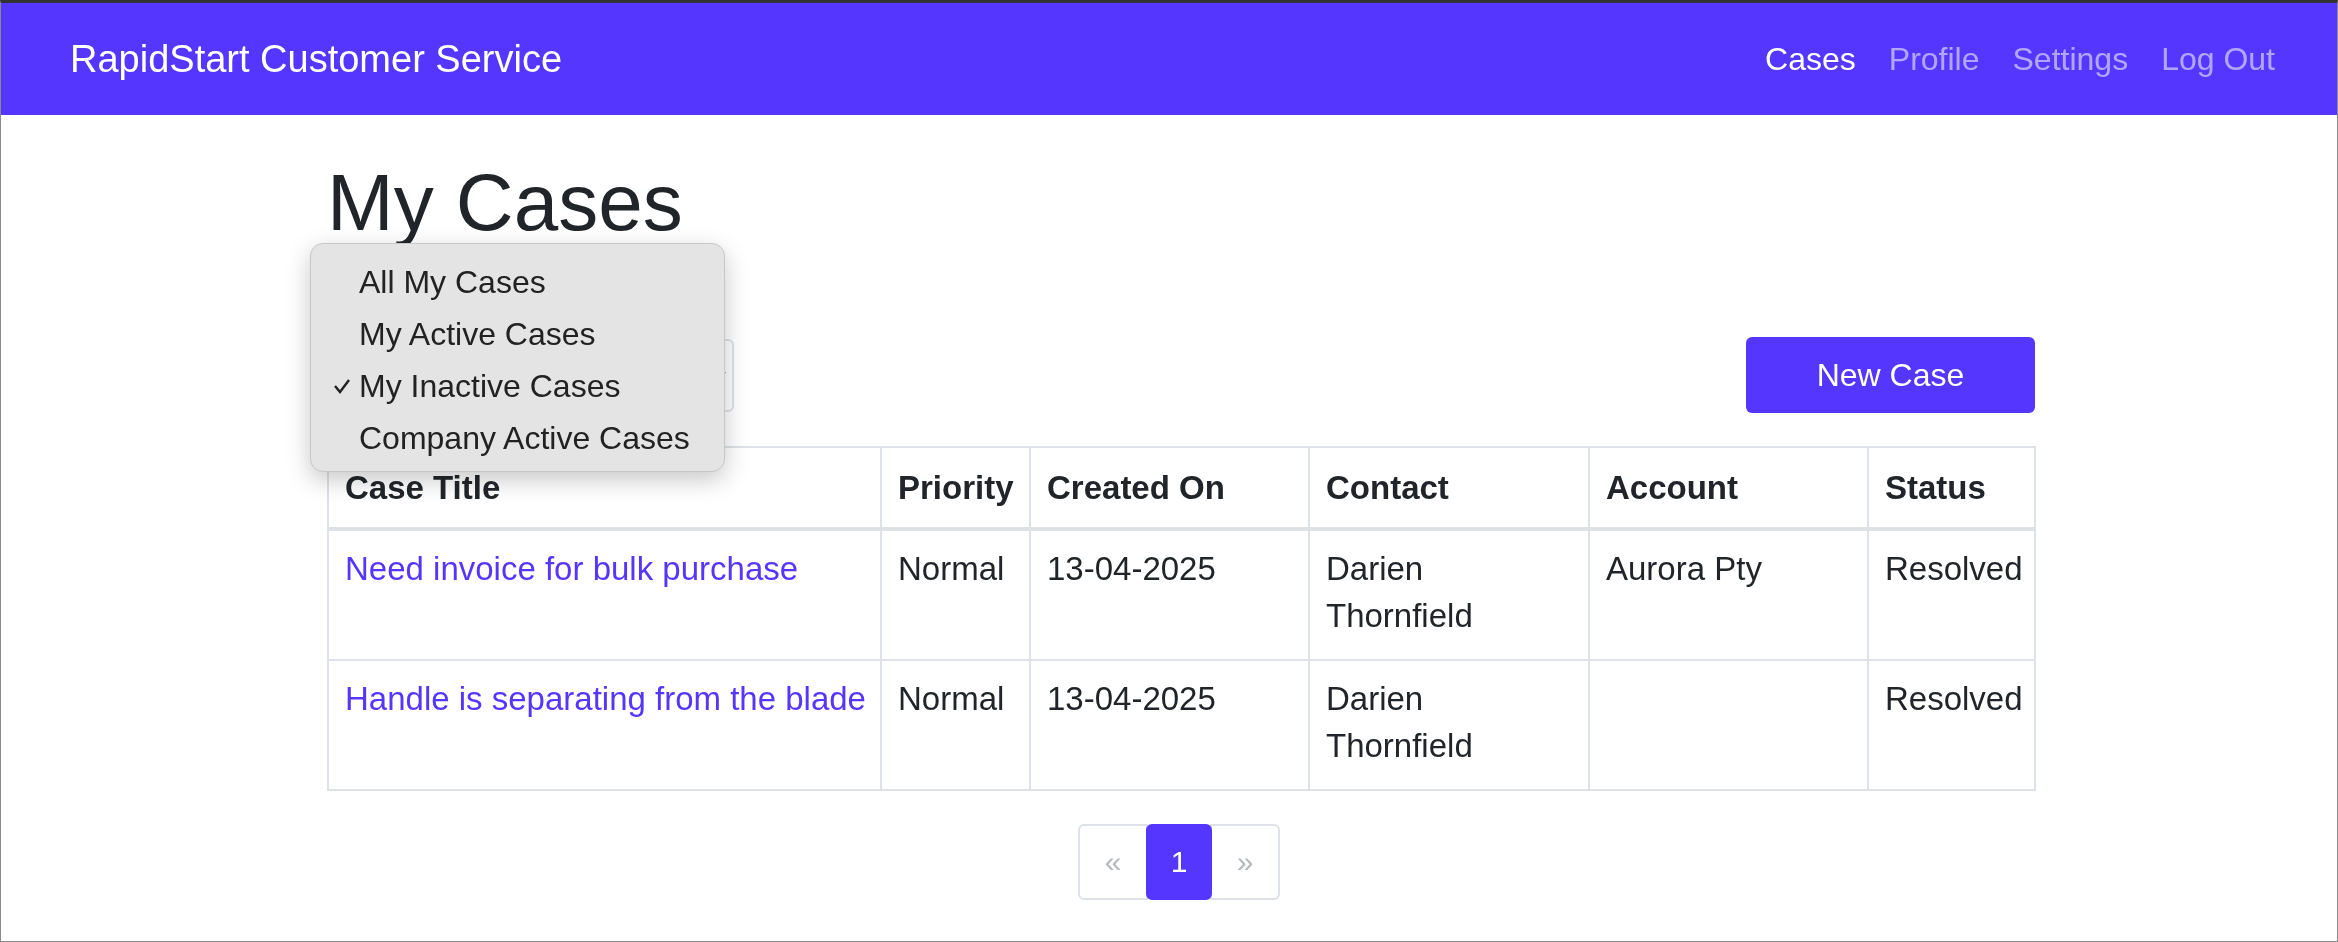 This screenshot has height=942, width=2338. I want to click on column-header: Created On, so click(1169, 488).